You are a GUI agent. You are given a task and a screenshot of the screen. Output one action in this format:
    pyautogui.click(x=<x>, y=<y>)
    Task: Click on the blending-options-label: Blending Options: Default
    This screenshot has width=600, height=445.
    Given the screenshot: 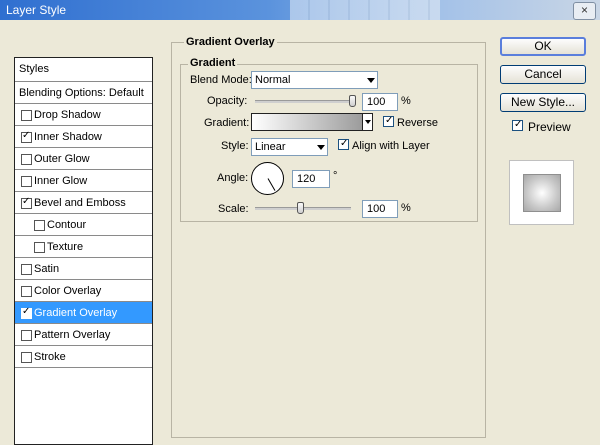 What is the action you would take?
    pyautogui.click(x=81, y=93)
    